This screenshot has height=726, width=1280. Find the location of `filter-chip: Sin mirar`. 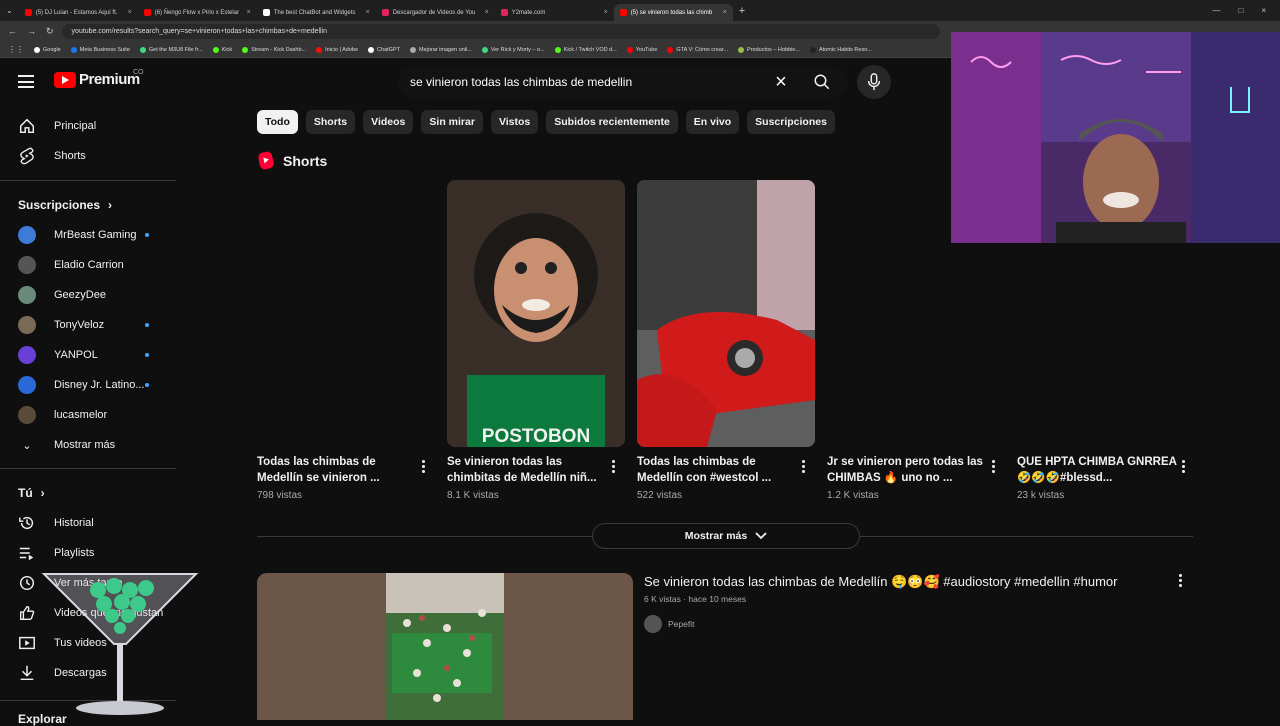

filter-chip: Sin mirar is located at coordinates (452, 122).